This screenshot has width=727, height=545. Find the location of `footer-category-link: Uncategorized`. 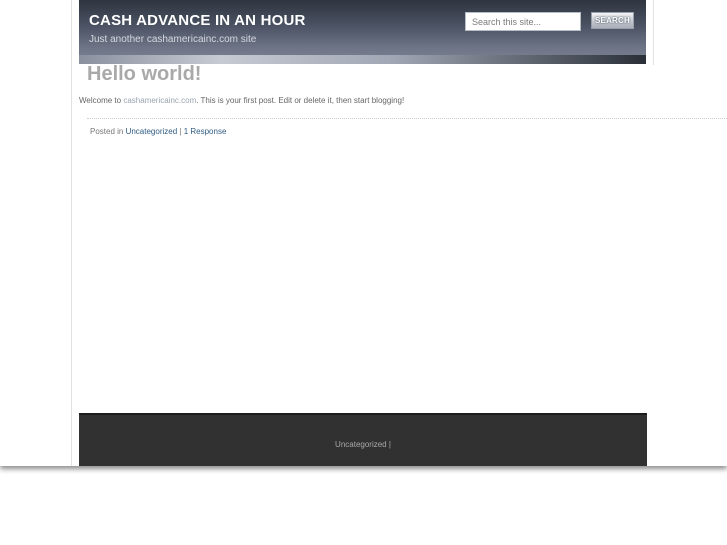

footer-category-link: Uncategorized is located at coordinates (361, 444).